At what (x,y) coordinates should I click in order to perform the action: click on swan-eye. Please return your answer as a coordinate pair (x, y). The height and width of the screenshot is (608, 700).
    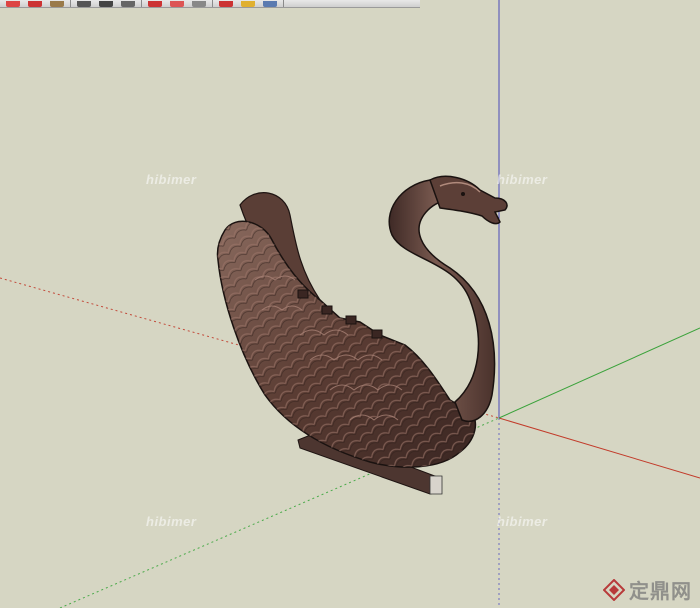
    Looking at the image, I should click on (463, 194).